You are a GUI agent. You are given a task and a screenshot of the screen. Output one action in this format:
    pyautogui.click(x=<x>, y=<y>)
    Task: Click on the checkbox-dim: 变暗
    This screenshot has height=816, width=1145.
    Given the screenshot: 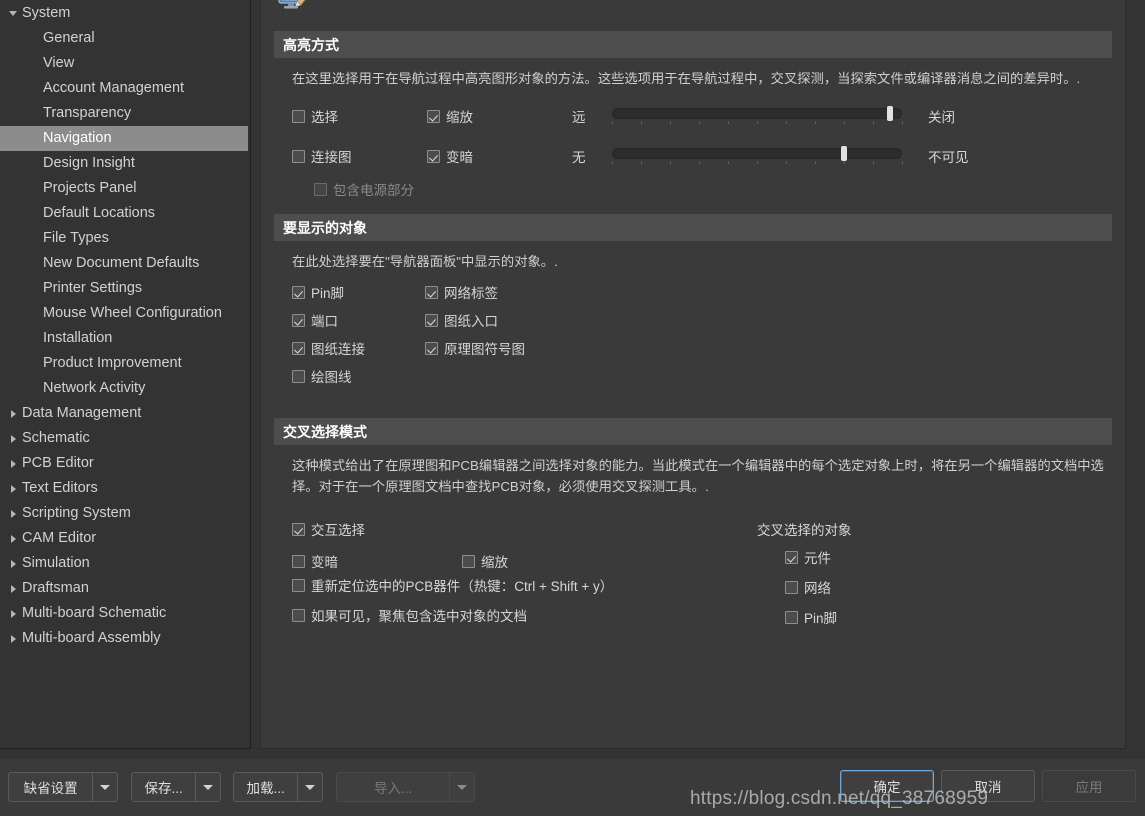 What is the action you would take?
    pyautogui.click(x=450, y=156)
    